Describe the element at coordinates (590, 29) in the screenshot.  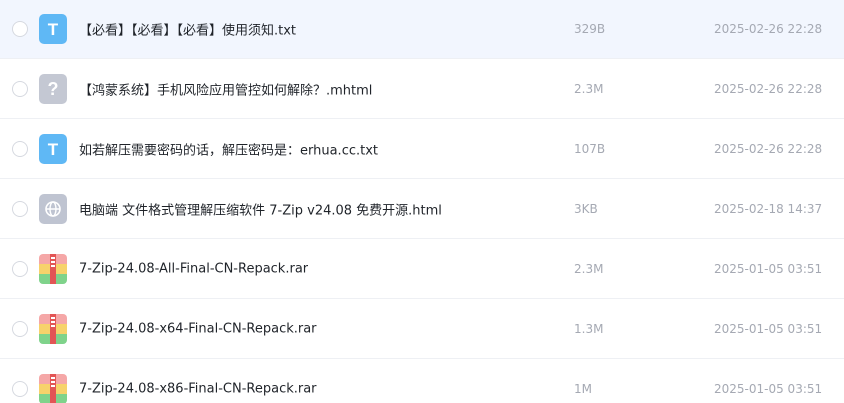
I see `file-size: 329B` at that location.